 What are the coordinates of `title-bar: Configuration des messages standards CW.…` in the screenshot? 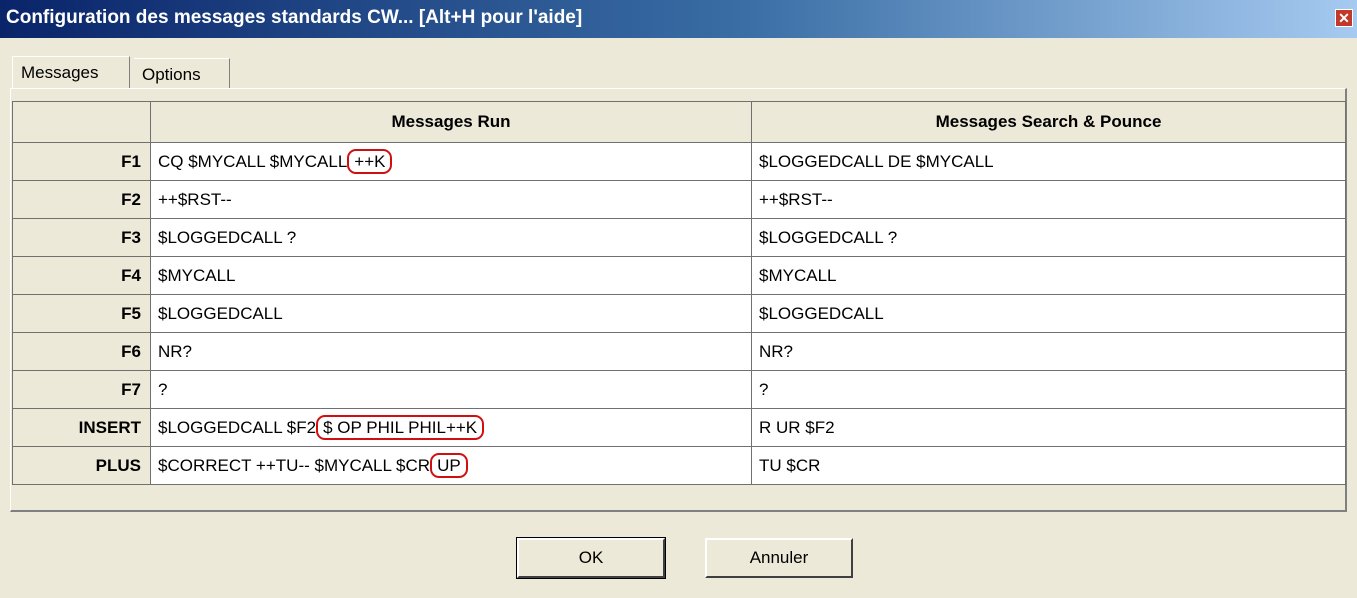 It's located at (678, 19).